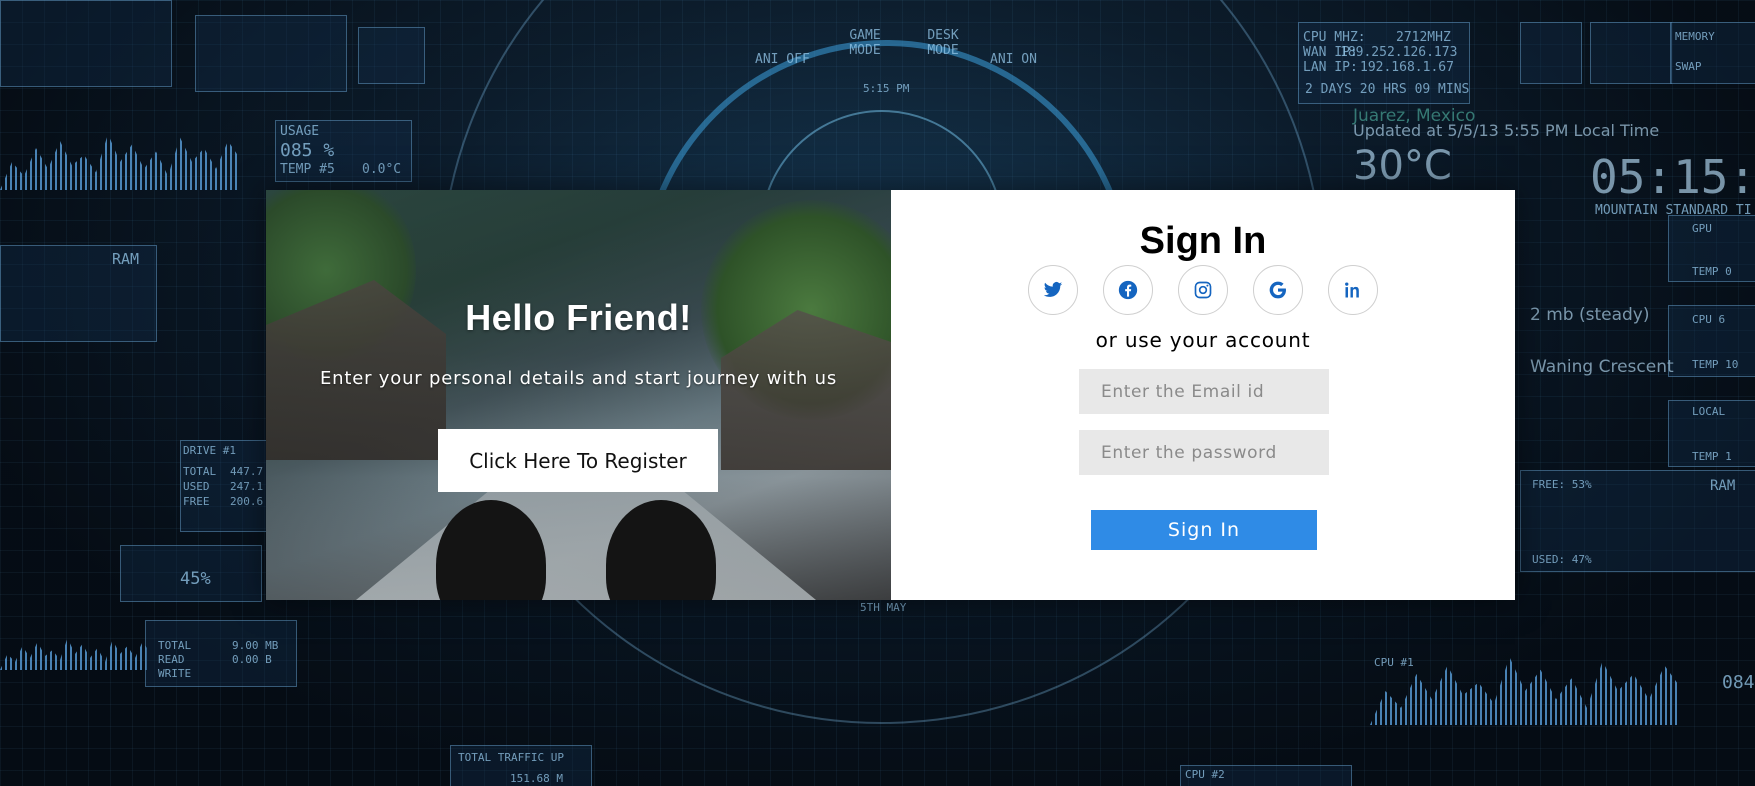 This screenshot has height=786, width=1755. What do you see at coordinates (1013, 59) in the screenshot?
I see `hud-text: ANI ON` at bounding box center [1013, 59].